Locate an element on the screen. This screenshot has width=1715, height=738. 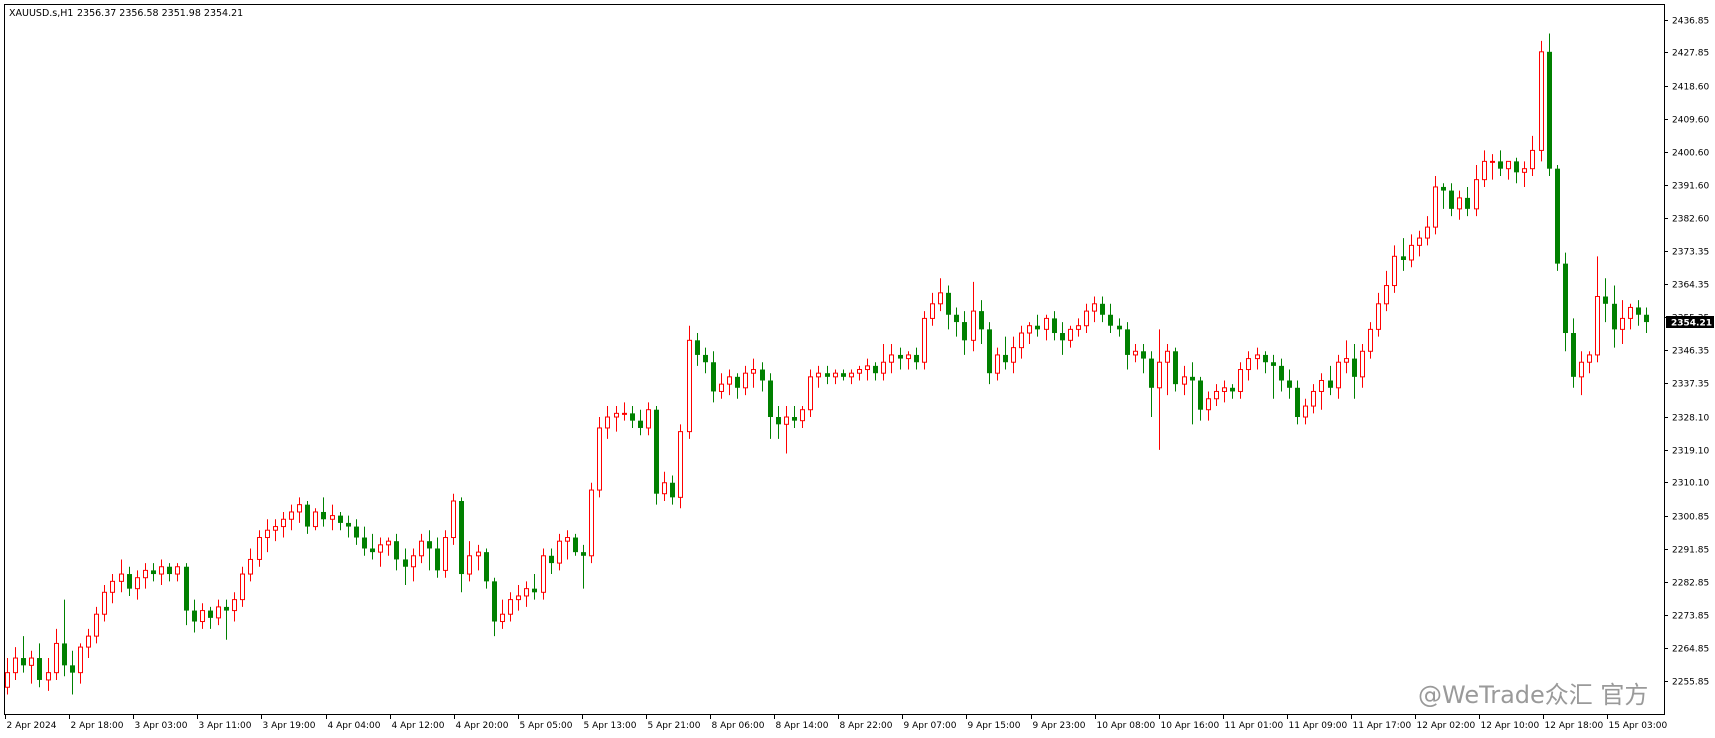
x-tick-label: 5 Apr 13:00 is located at coordinates (610, 726).